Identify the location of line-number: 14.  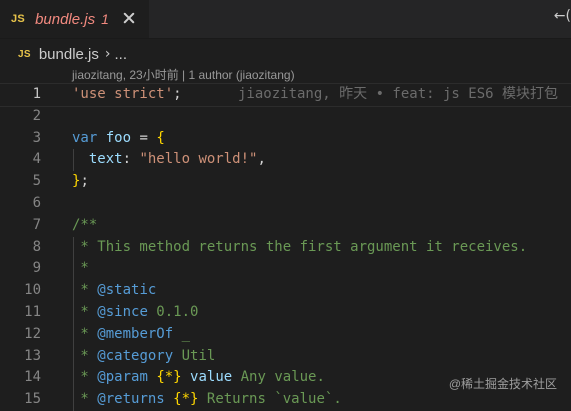
(32, 377).